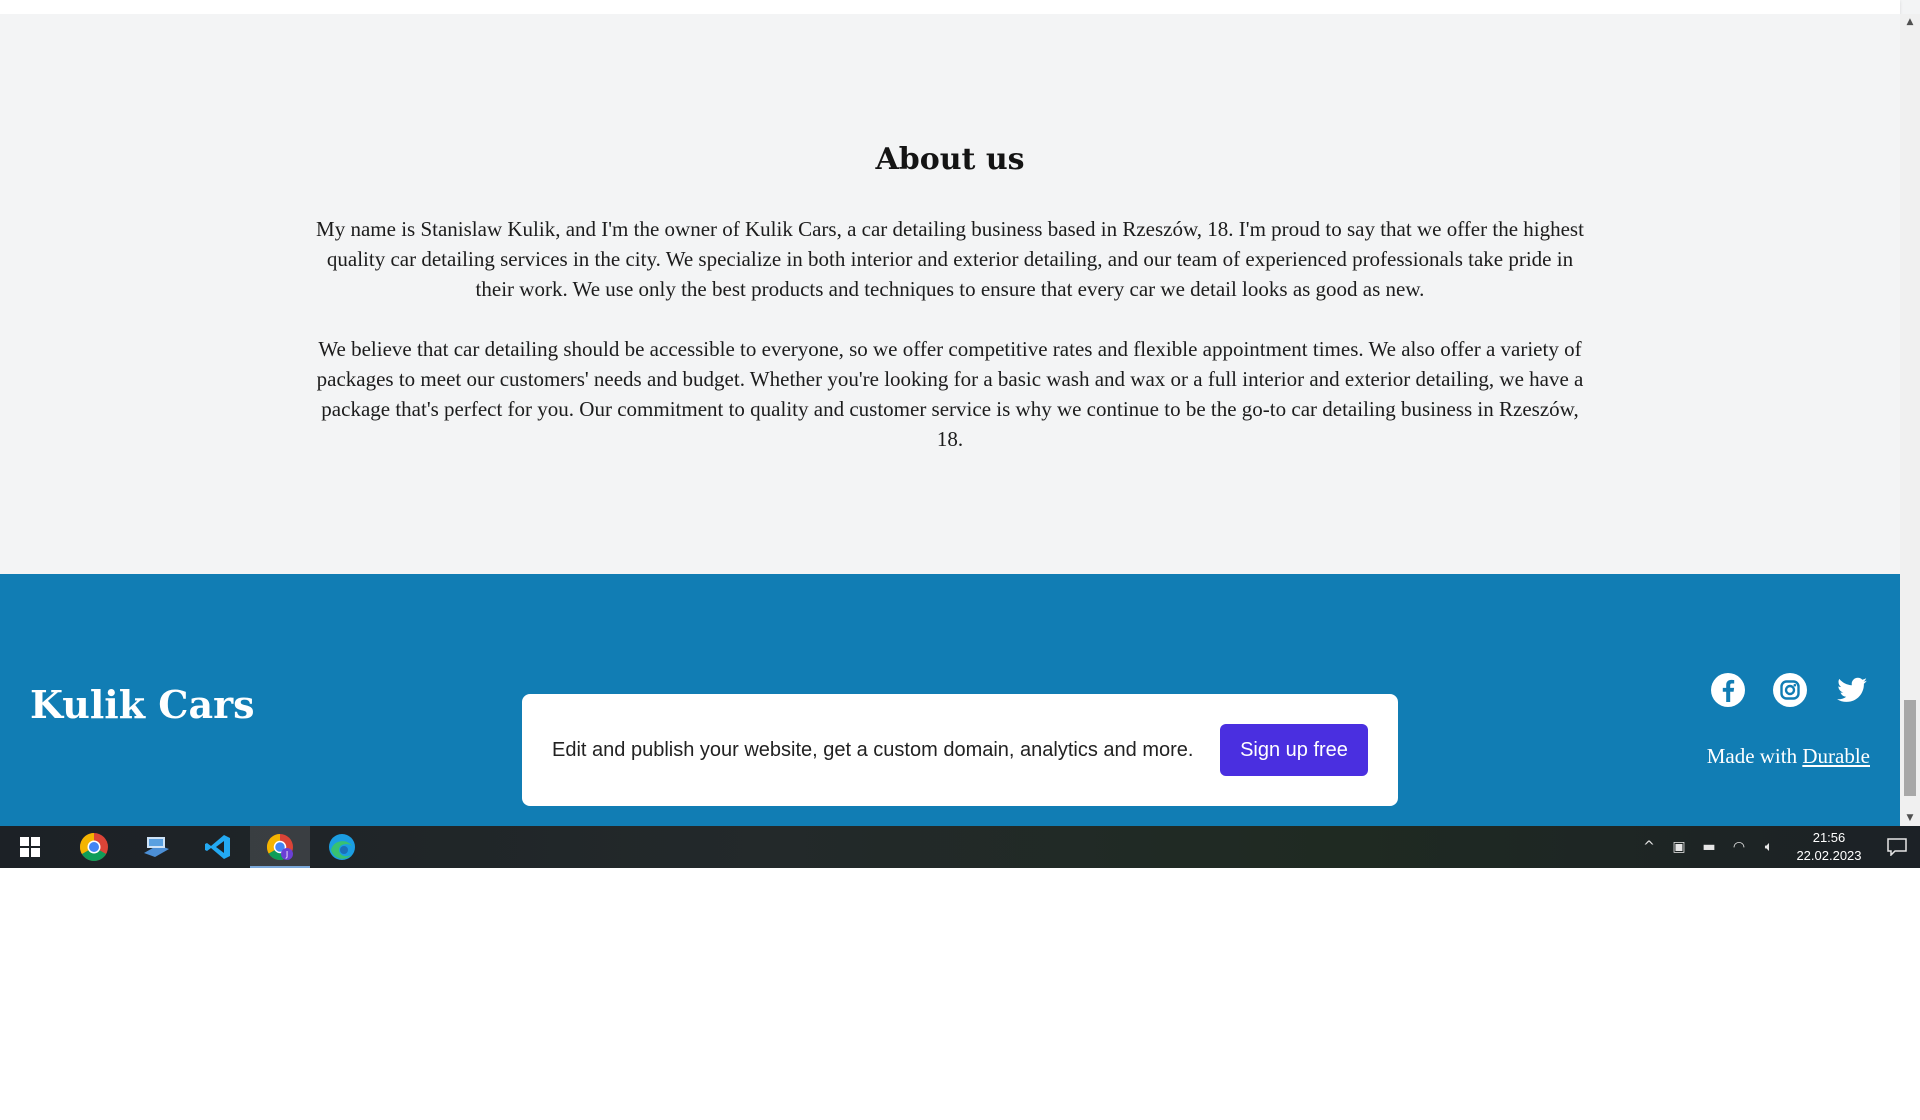 The height and width of the screenshot is (1120, 1920). What do you see at coordinates (1739, 847) in the screenshot?
I see `wifi-icon: ◠` at bounding box center [1739, 847].